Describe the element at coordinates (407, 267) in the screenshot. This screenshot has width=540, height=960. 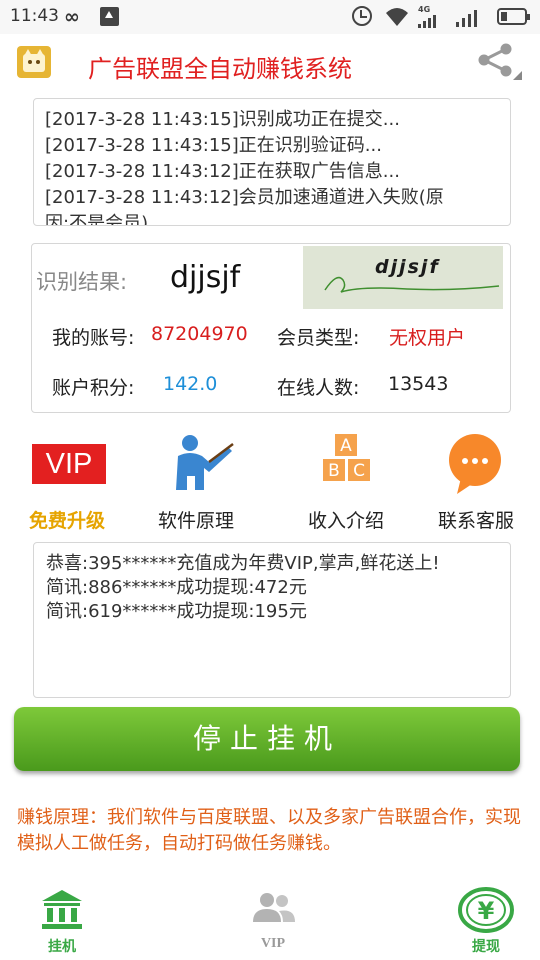
I see `captcha-text: djjsjf` at that location.